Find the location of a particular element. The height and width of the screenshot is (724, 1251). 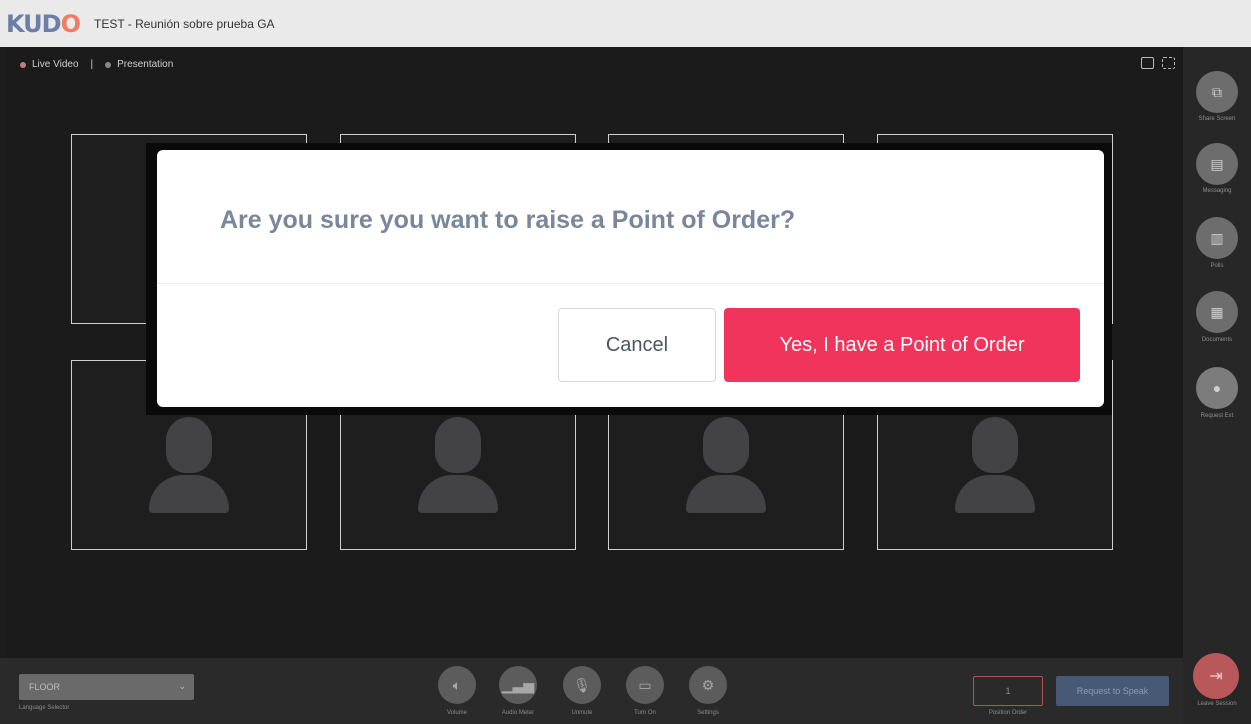

cancel-button: Cancel is located at coordinates (637, 345).